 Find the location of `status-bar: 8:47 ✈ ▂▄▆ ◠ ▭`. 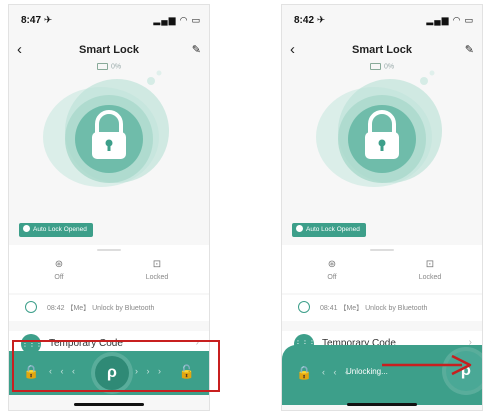

status-bar: 8:47 ✈ ▂▄▆ ◠ ▭ is located at coordinates (111, 22).